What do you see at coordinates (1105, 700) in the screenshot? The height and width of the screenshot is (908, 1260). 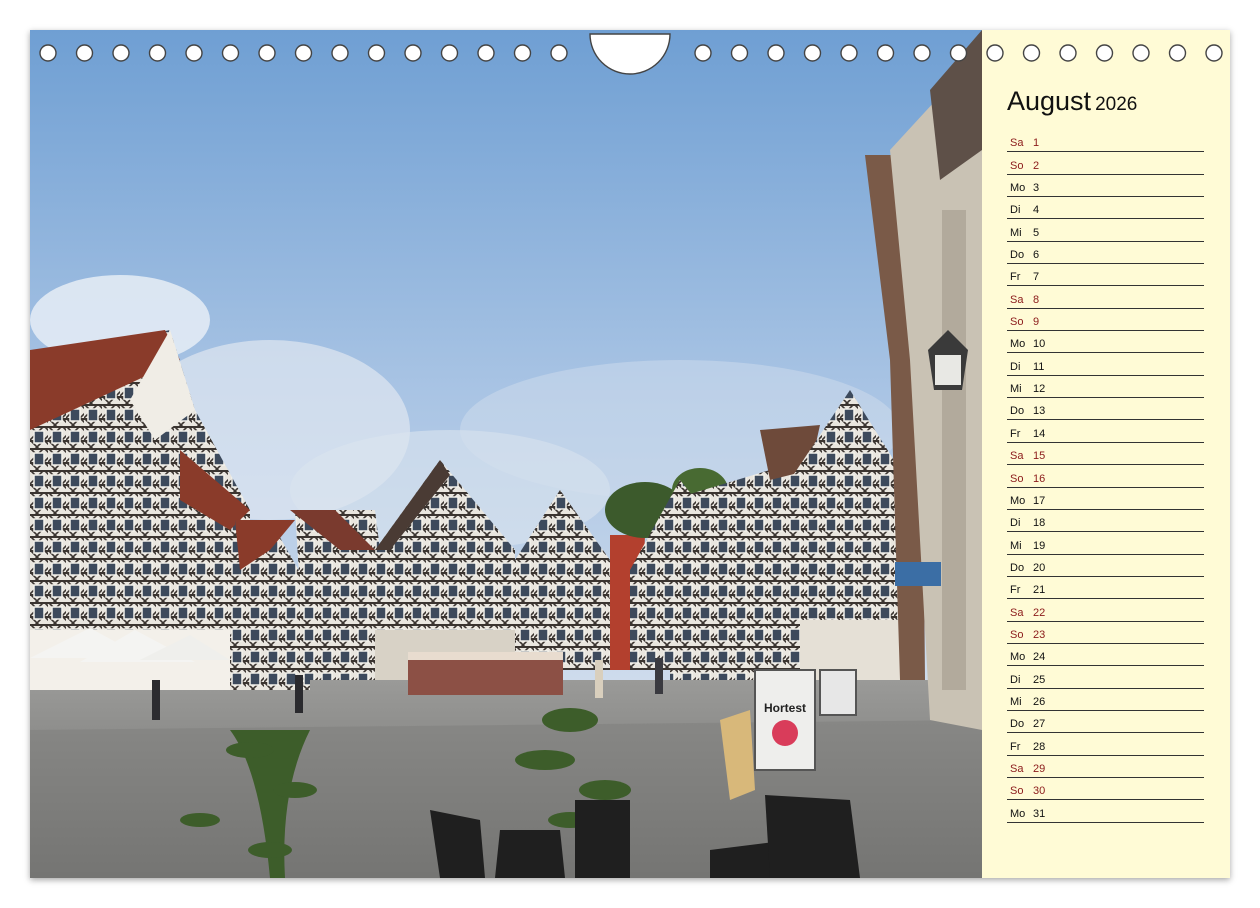 I see `day-row: Mi 26` at bounding box center [1105, 700].